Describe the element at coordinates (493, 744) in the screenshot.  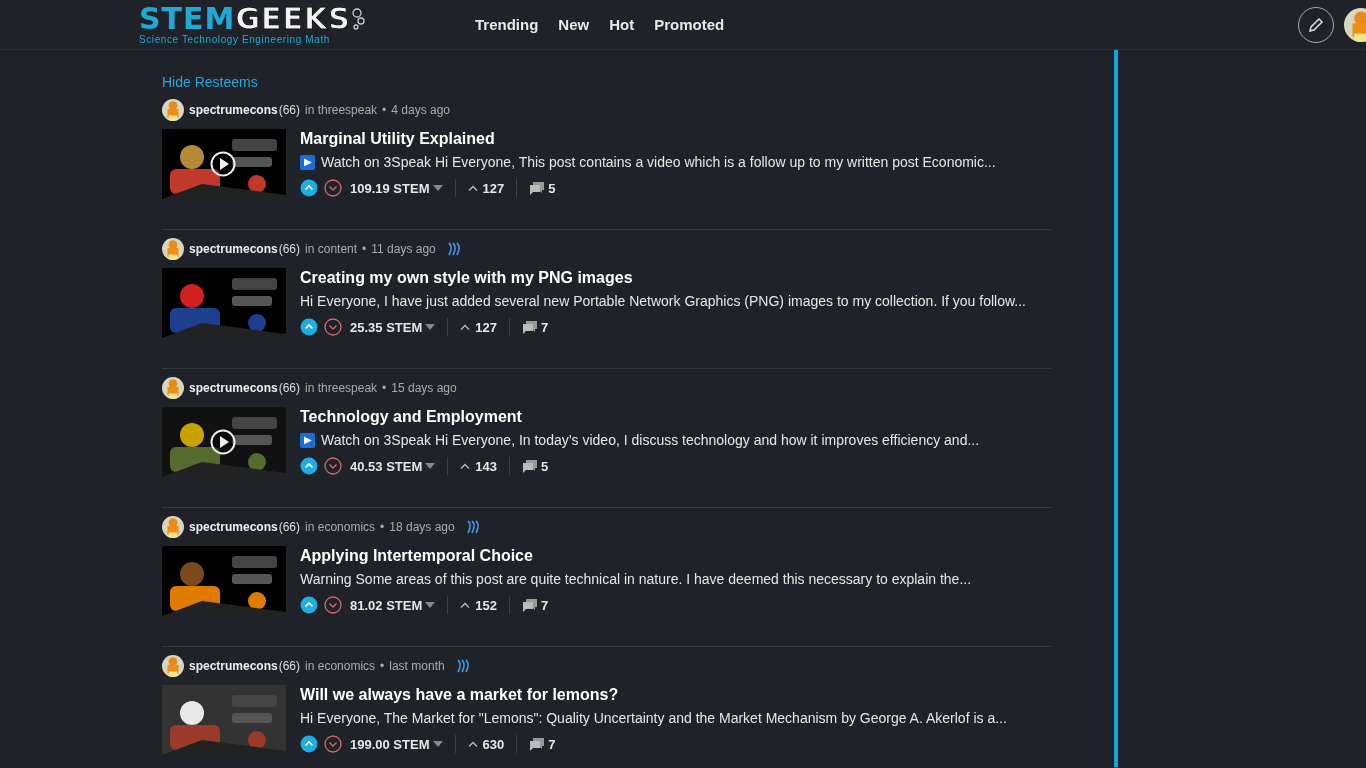
I see `vote-count: 630` at that location.